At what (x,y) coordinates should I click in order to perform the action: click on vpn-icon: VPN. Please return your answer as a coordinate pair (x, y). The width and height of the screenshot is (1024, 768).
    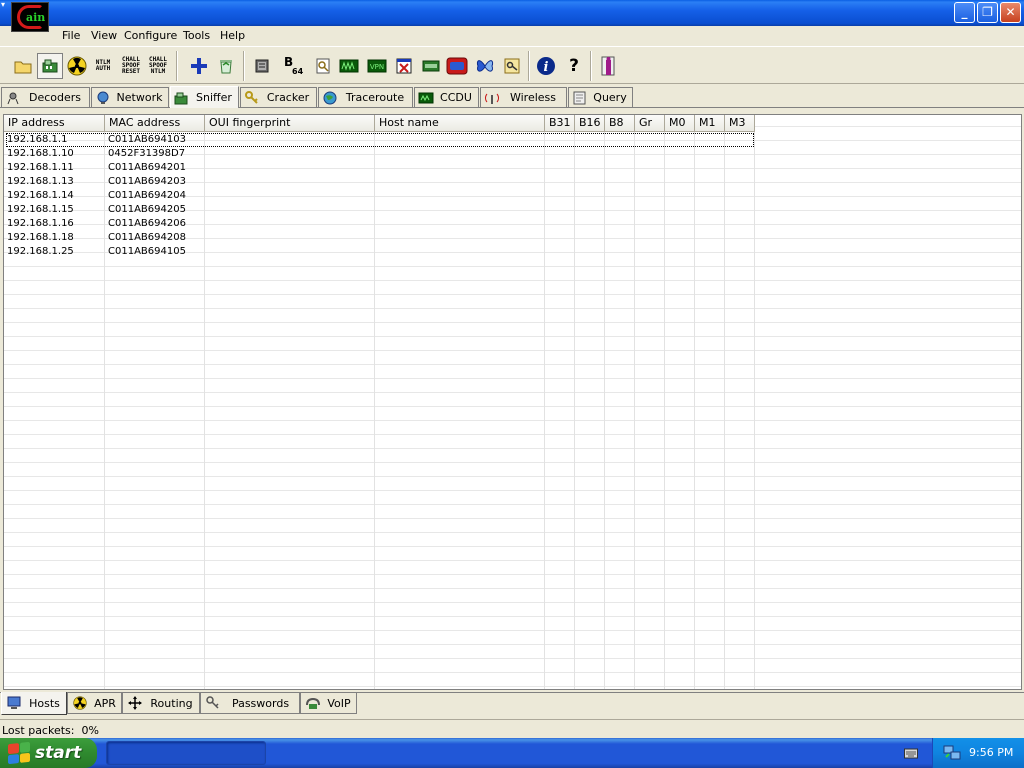
    Looking at the image, I should click on (377, 66).